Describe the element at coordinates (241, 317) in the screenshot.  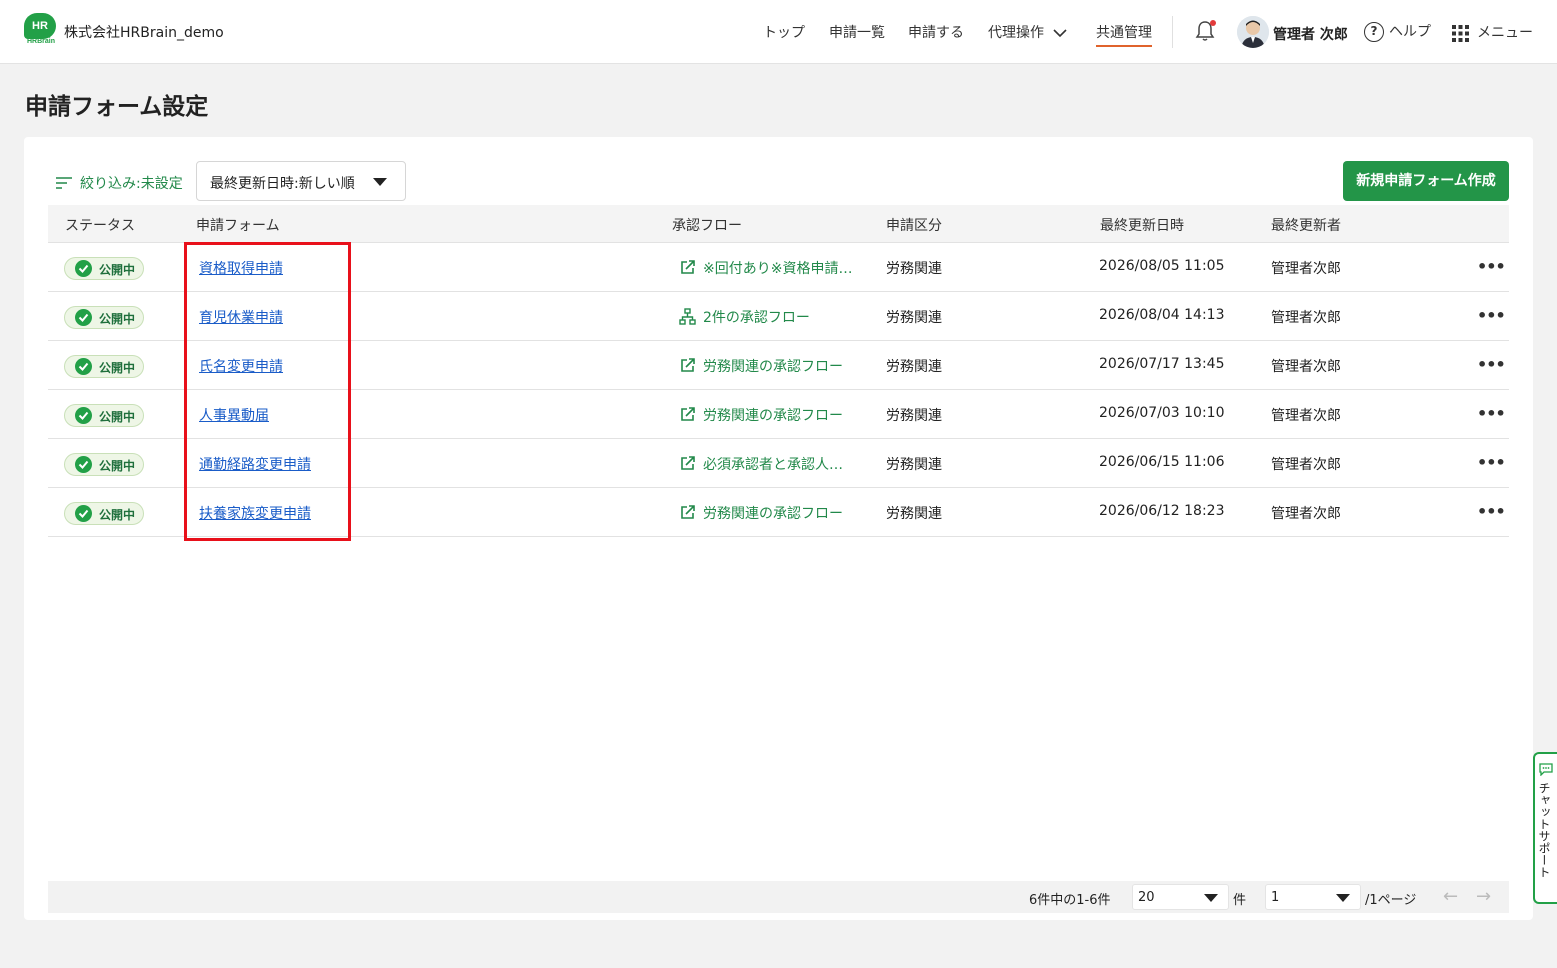
I see `form-name-link: 育児休業申請` at that location.